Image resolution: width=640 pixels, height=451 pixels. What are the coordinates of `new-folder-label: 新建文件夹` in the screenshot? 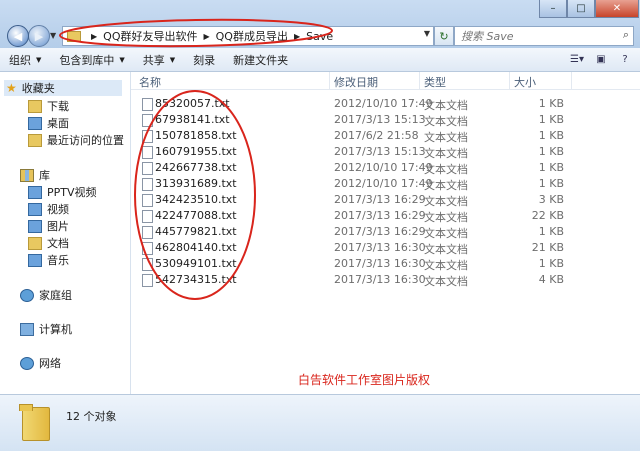 It's located at (261, 60).